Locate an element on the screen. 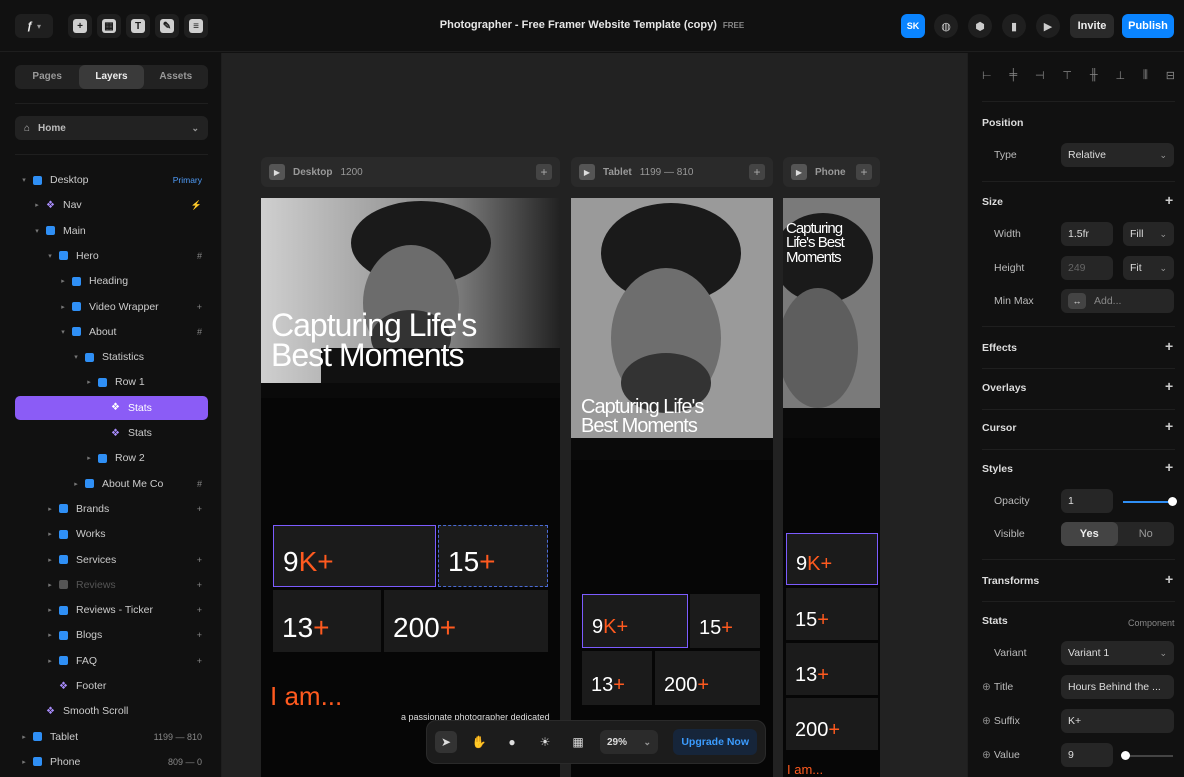 Image resolution: width=1184 pixels, height=777 pixels. add-size-icon: + is located at coordinates (1169, 200).